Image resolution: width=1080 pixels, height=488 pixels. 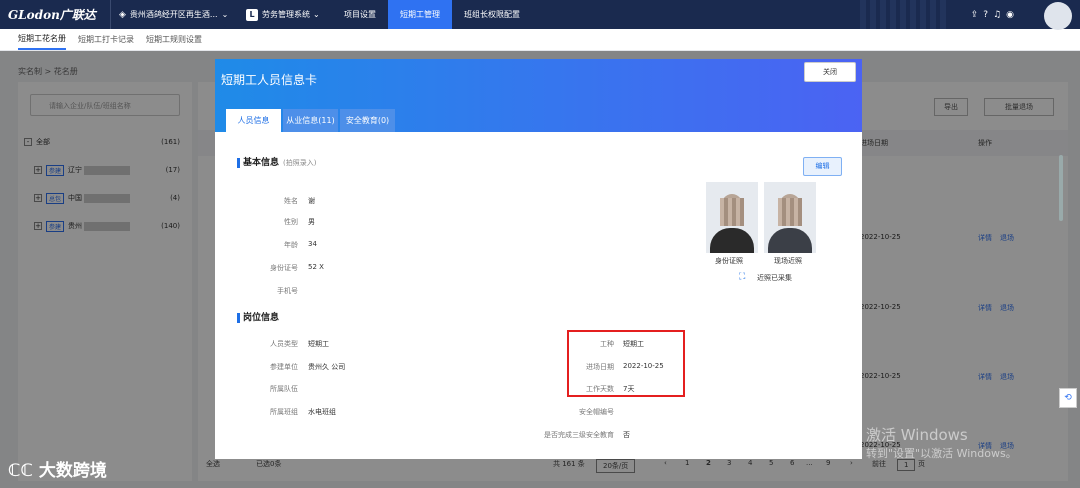 What do you see at coordinates (322, 412) in the screenshot?
I see `field-value: 水电班组` at bounding box center [322, 412].